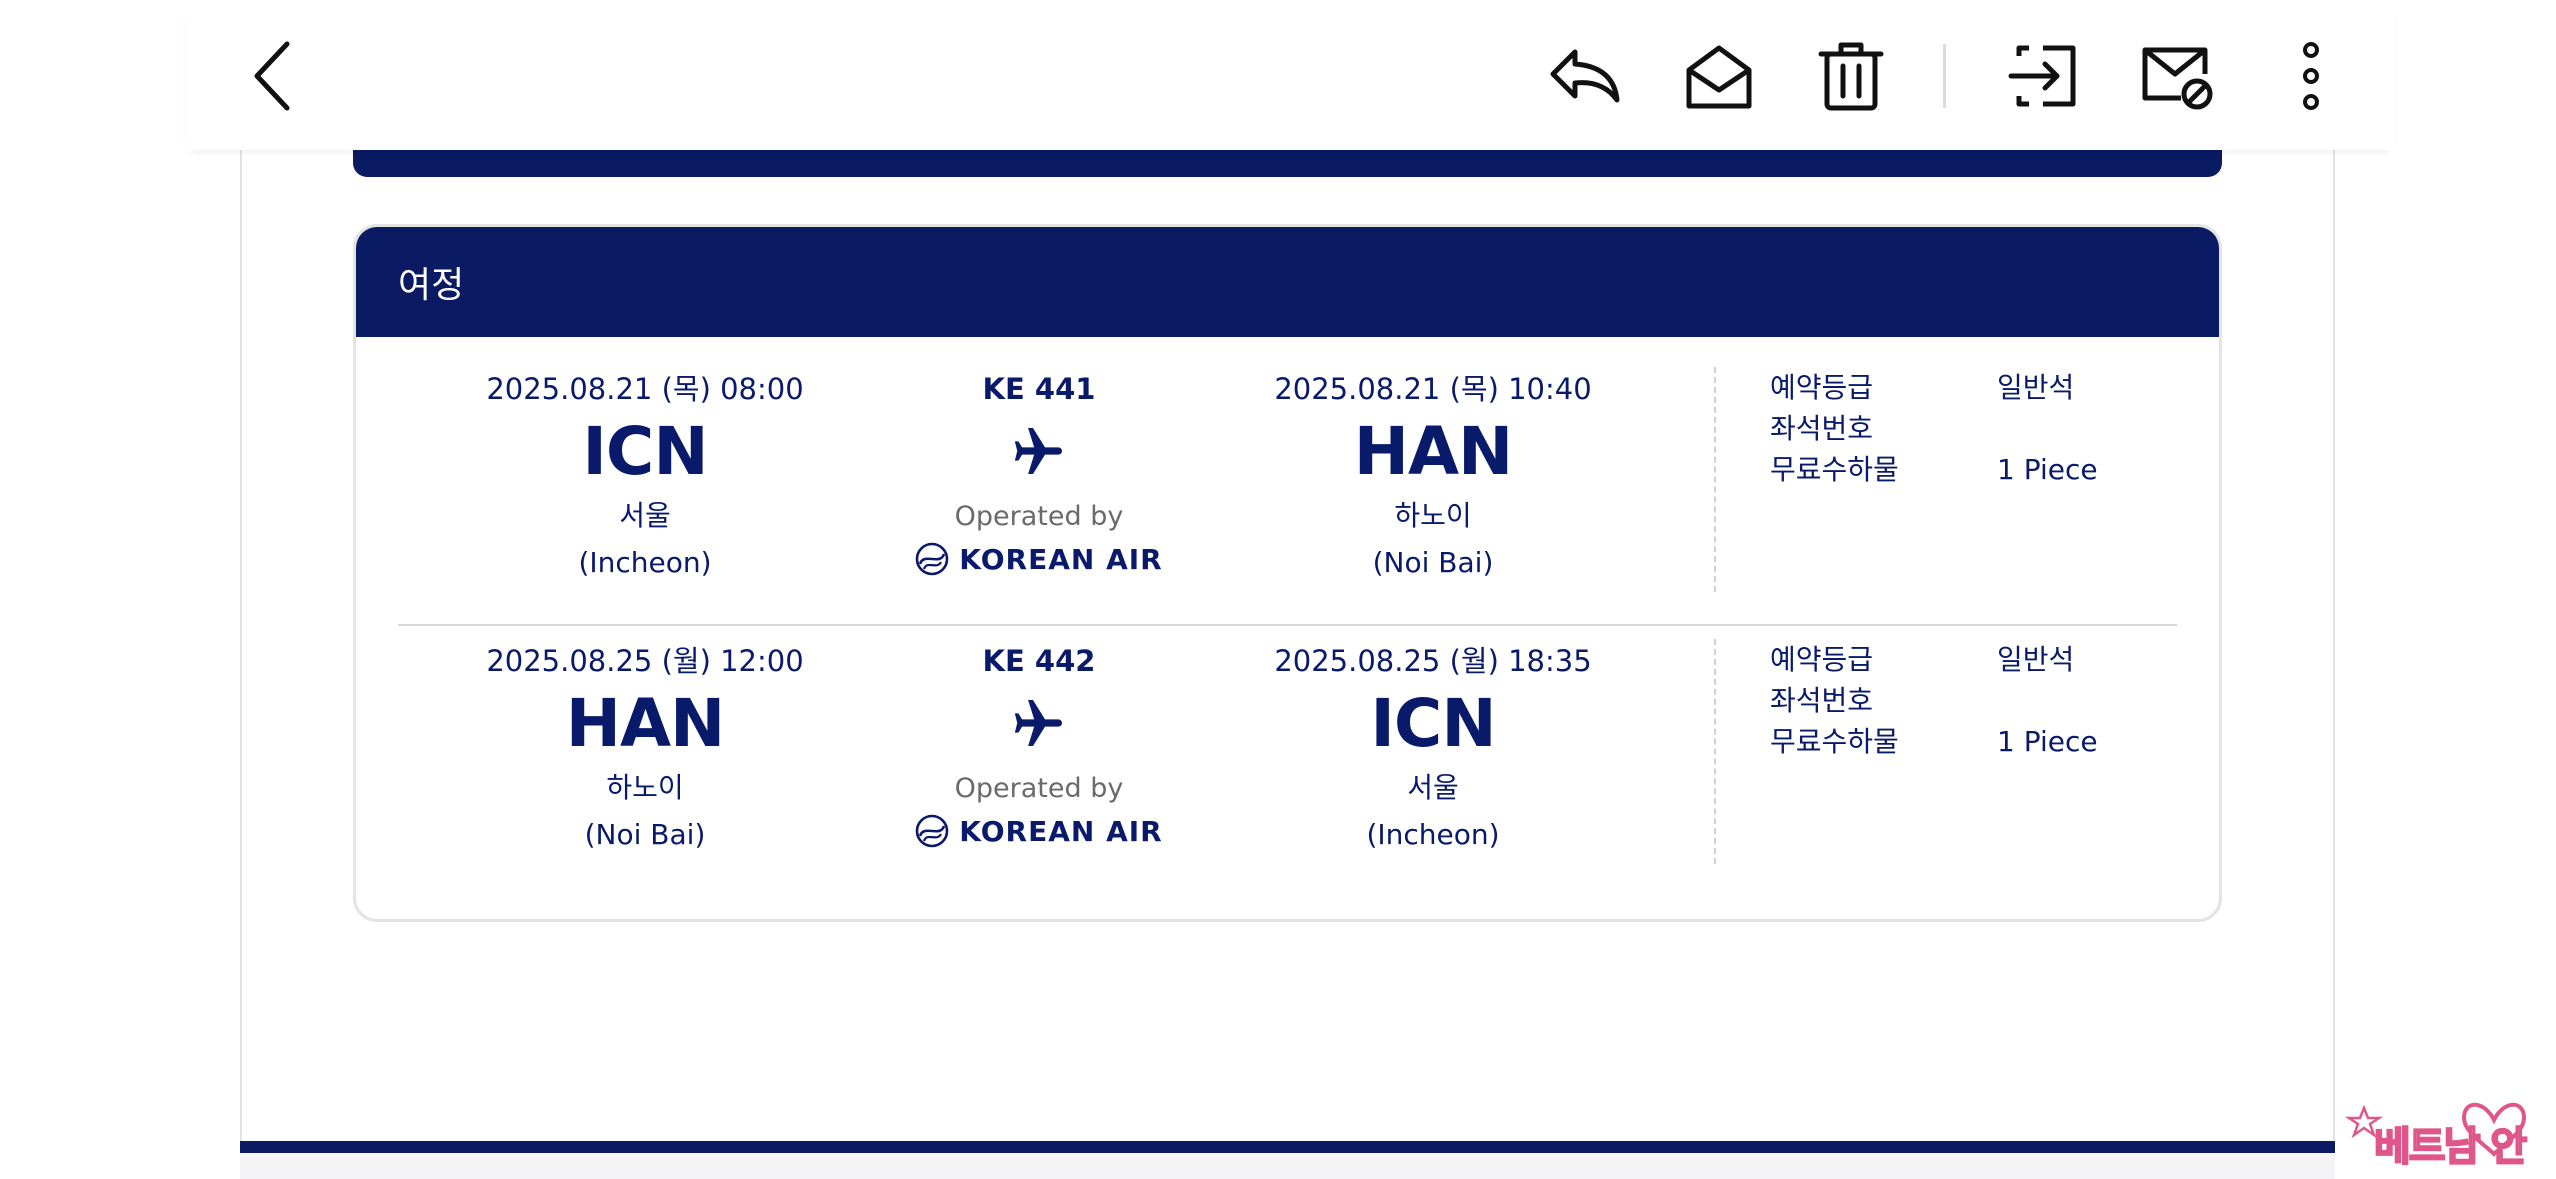 The width and height of the screenshot is (2556, 1179). Describe the element at coordinates (2042, 76) in the screenshot. I see `move-to-icon` at that location.